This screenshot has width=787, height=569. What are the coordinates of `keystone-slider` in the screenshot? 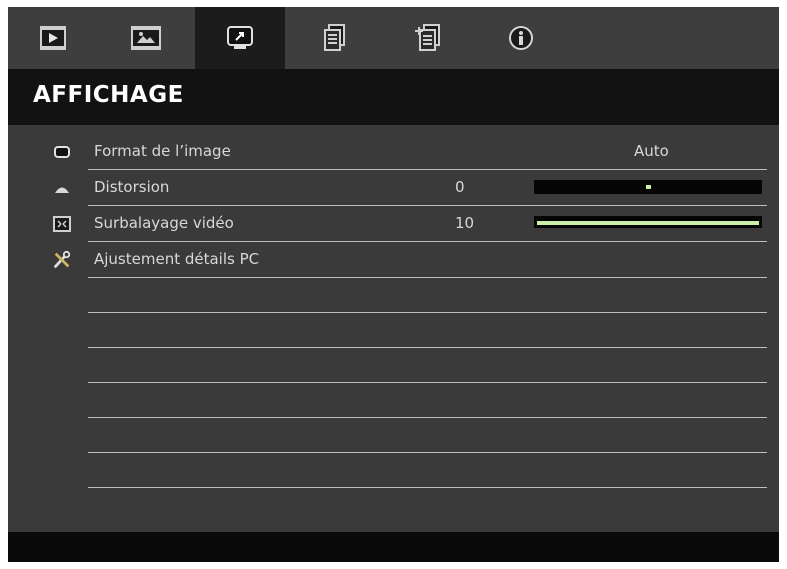 It's located at (648, 187).